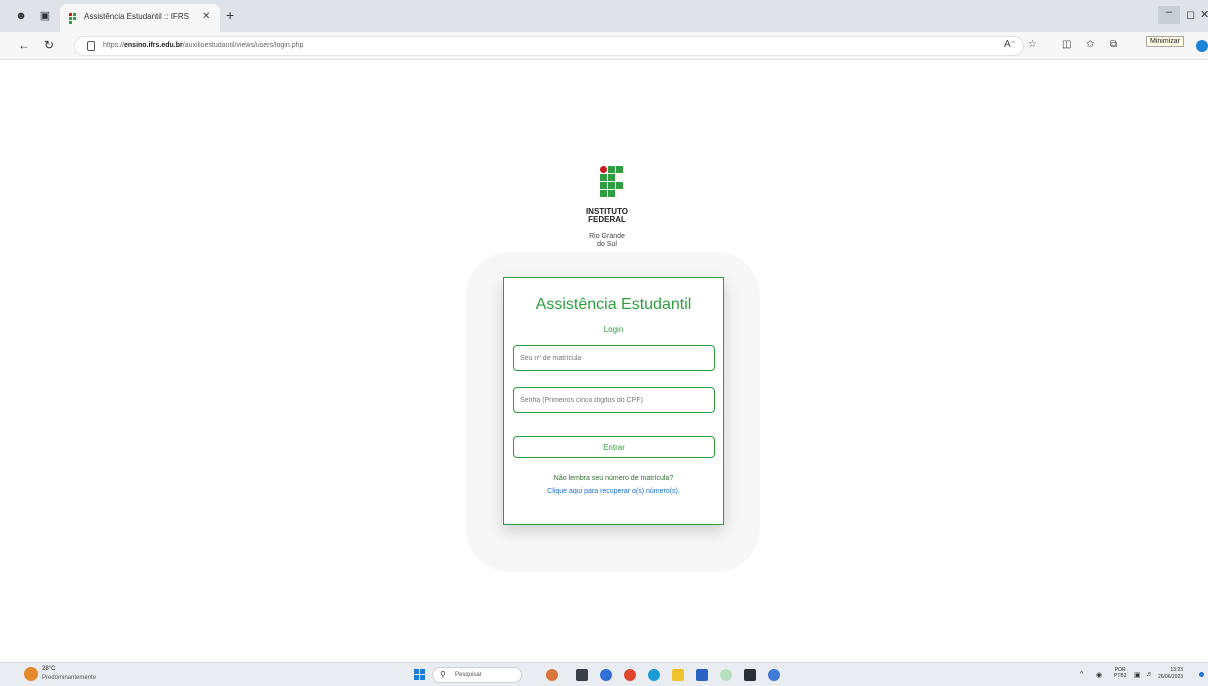  Describe the element at coordinates (1120, 673) in the screenshot. I see `input-language: POR PTB2` at that location.